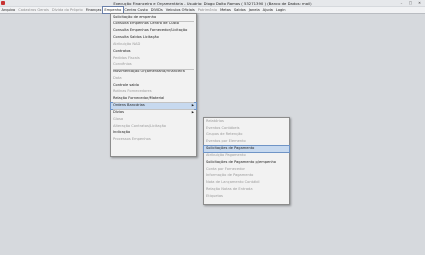 The width and height of the screenshot is (425, 255). I want to click on submenu-item-nota-de-lancamento-contabil: Nota de Lançamento Contábil, so click(233, 182).